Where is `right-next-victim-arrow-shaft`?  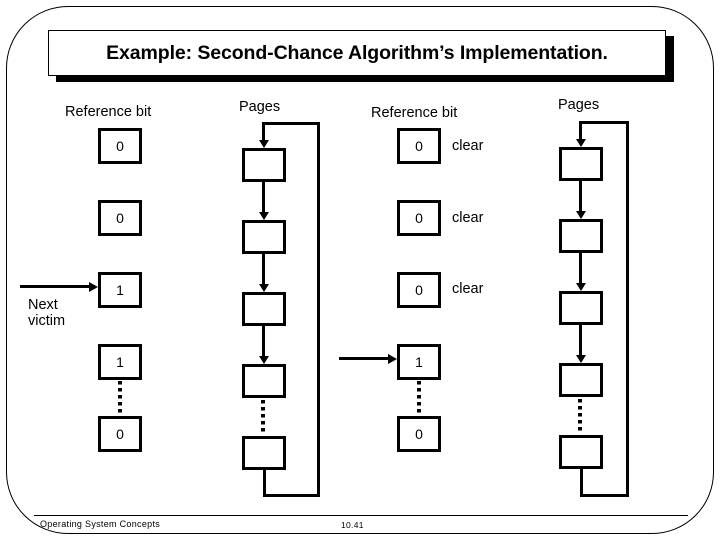 right-next-victim-arrow-shaft is located at coordinates (364, 358).